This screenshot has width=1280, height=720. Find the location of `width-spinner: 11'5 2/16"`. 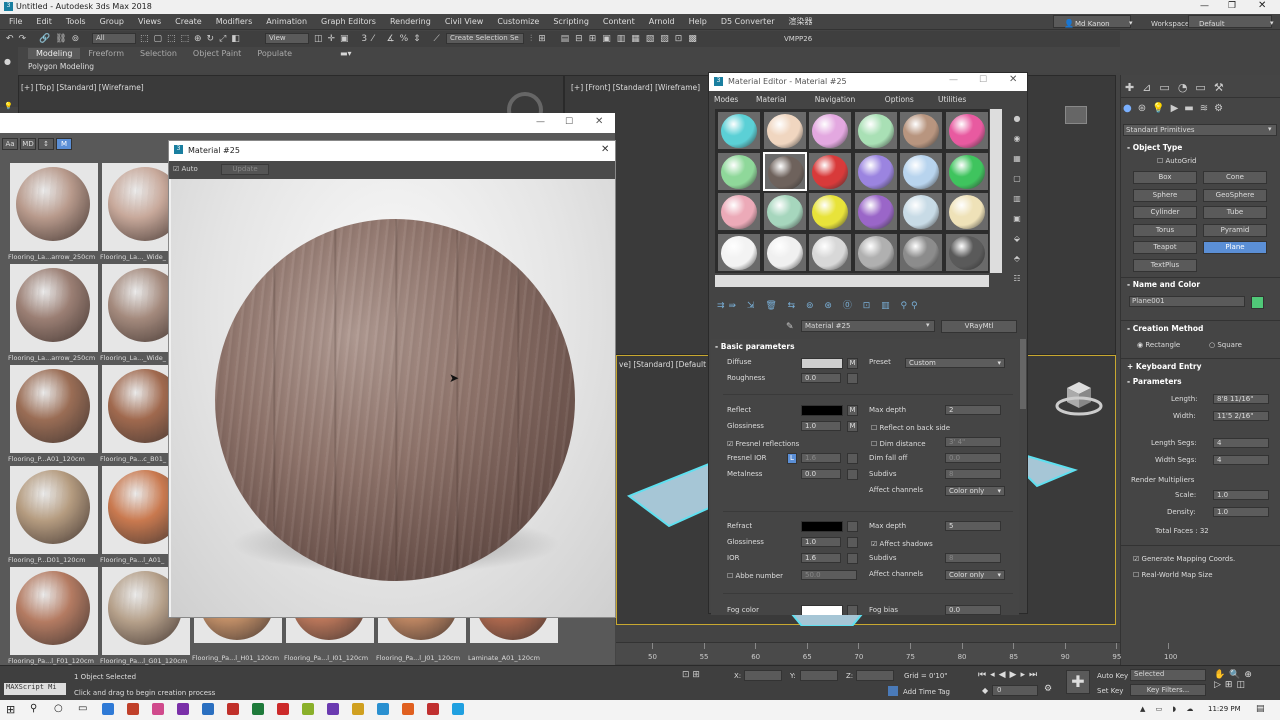

width-spinner: 11'5 2/16" is located at coordinates (1241, 416).